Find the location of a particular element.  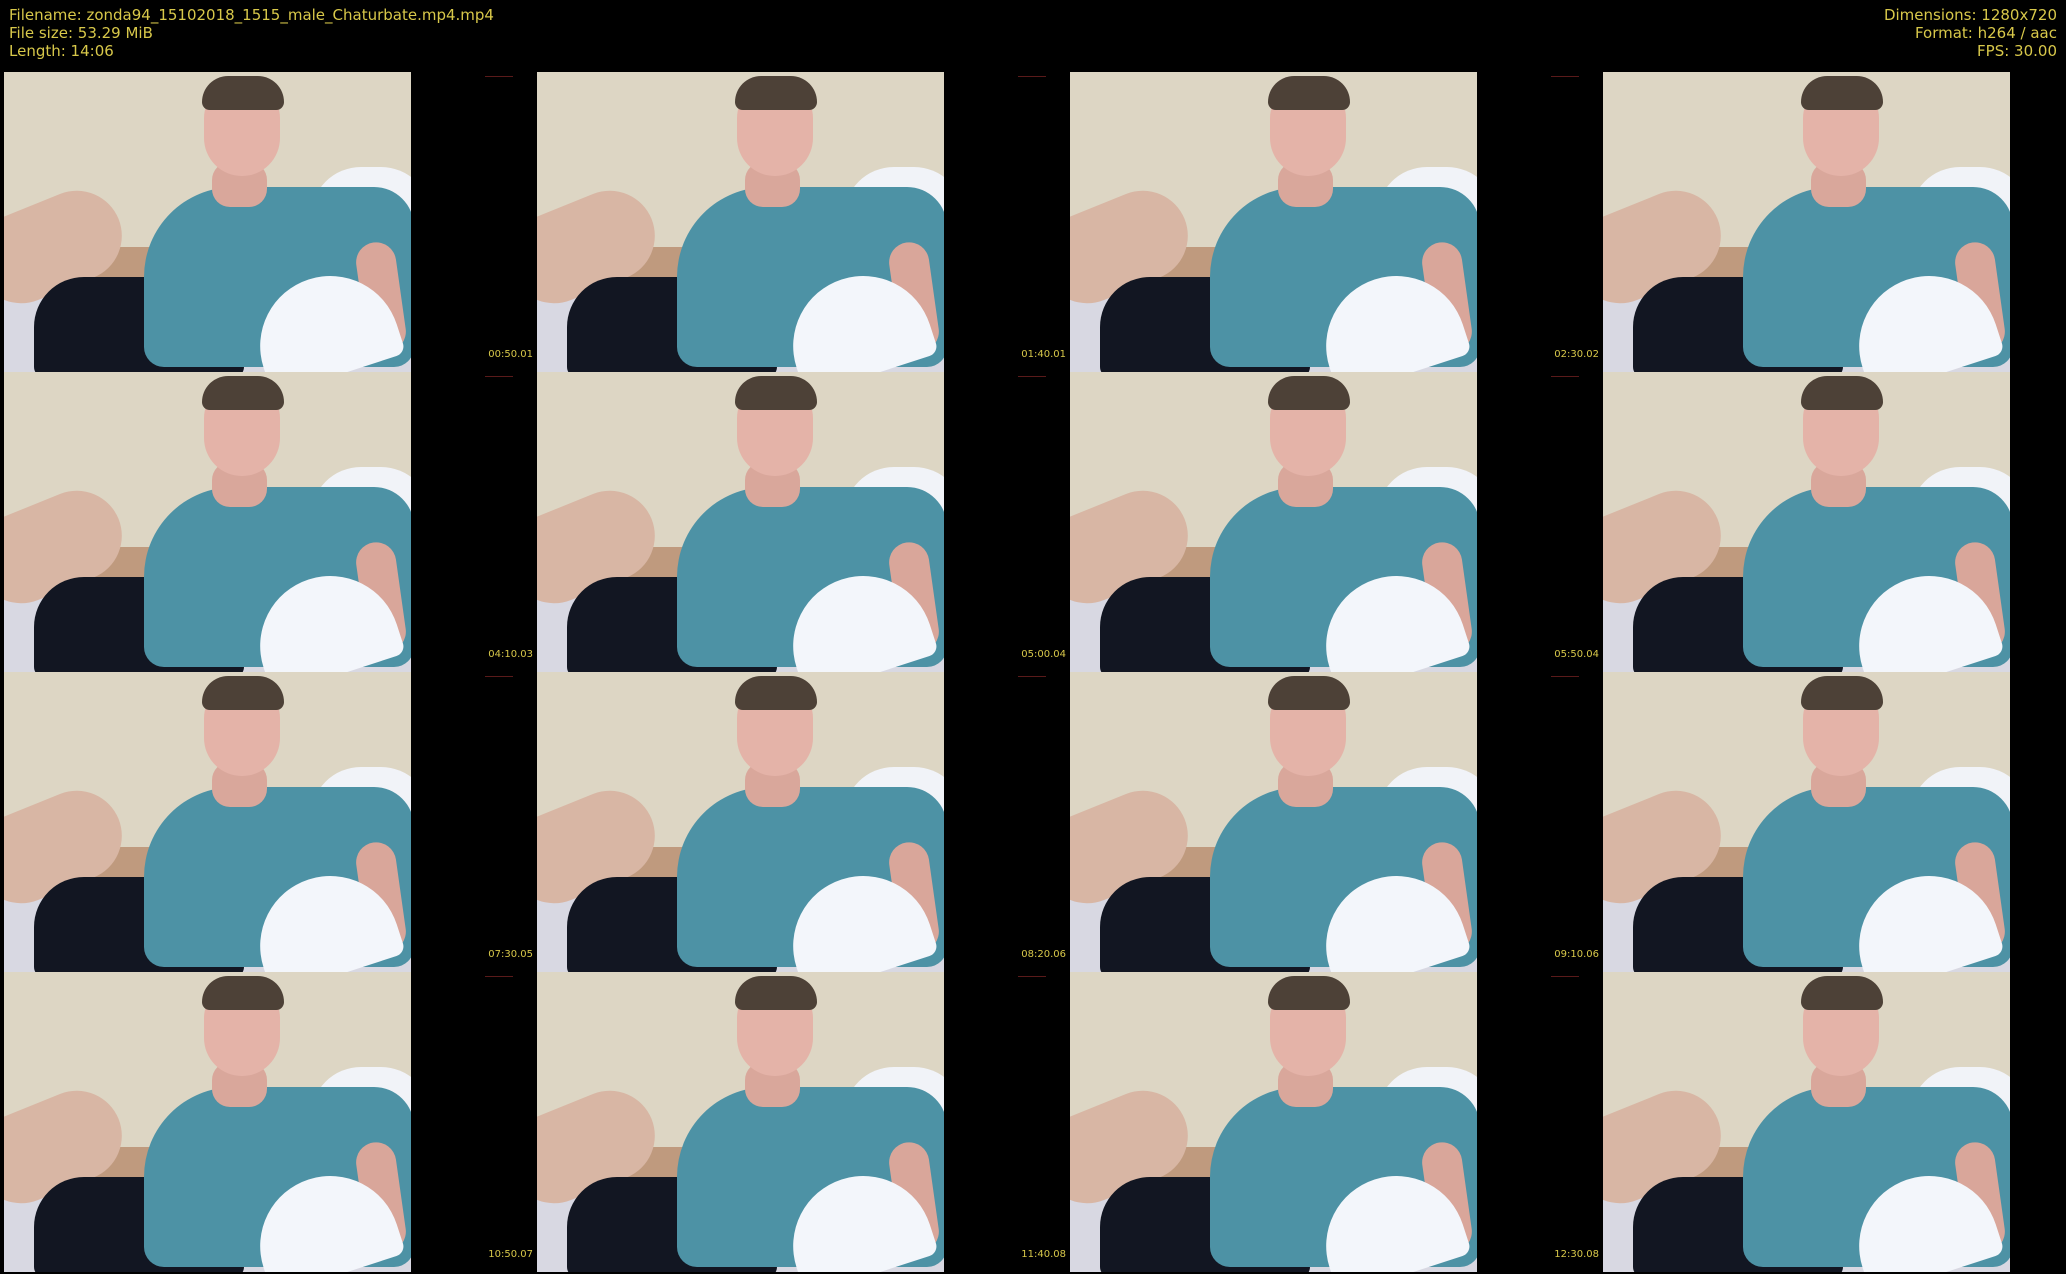

thumbnail-cell: 05:00.04 is located at coordinates (799, 522).